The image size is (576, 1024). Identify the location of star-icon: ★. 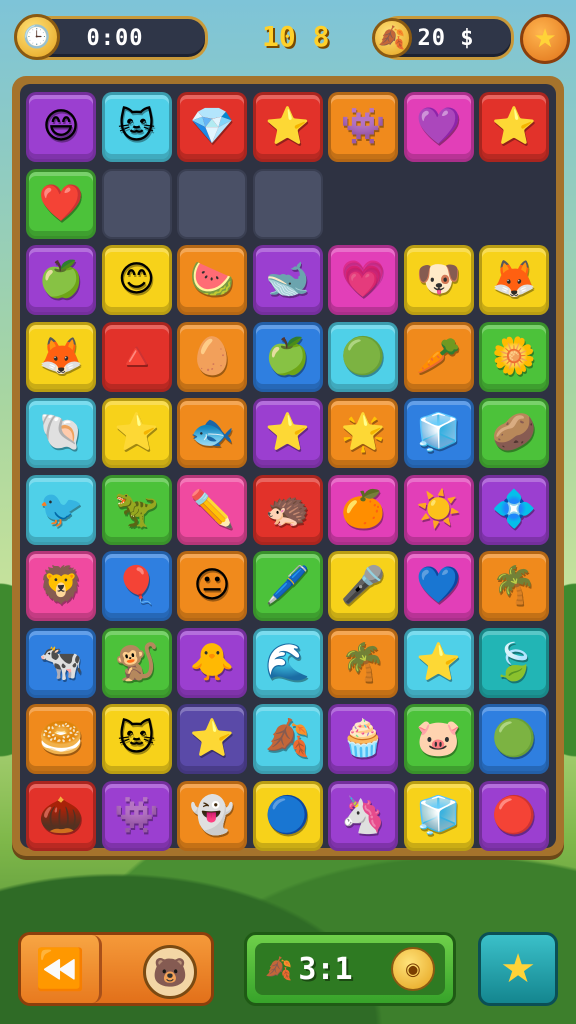
(545, 39).